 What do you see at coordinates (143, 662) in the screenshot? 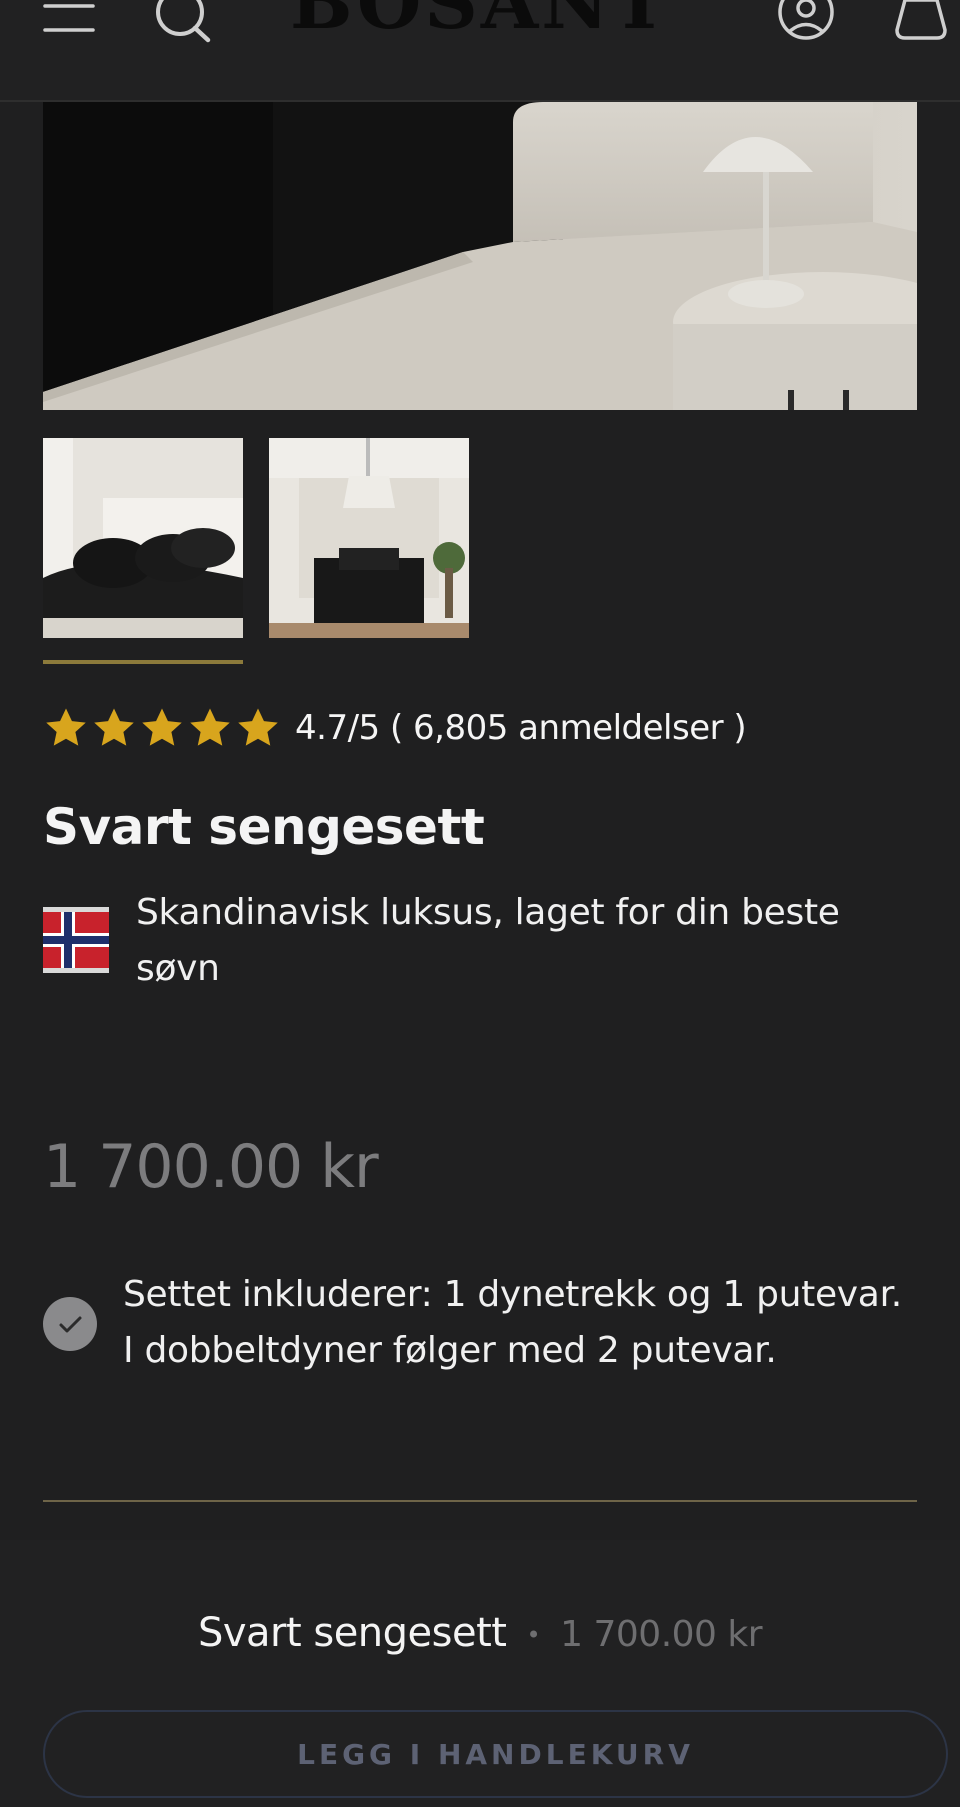
I see `active-thumbnail-indicator` at bounding box center [143, 662].